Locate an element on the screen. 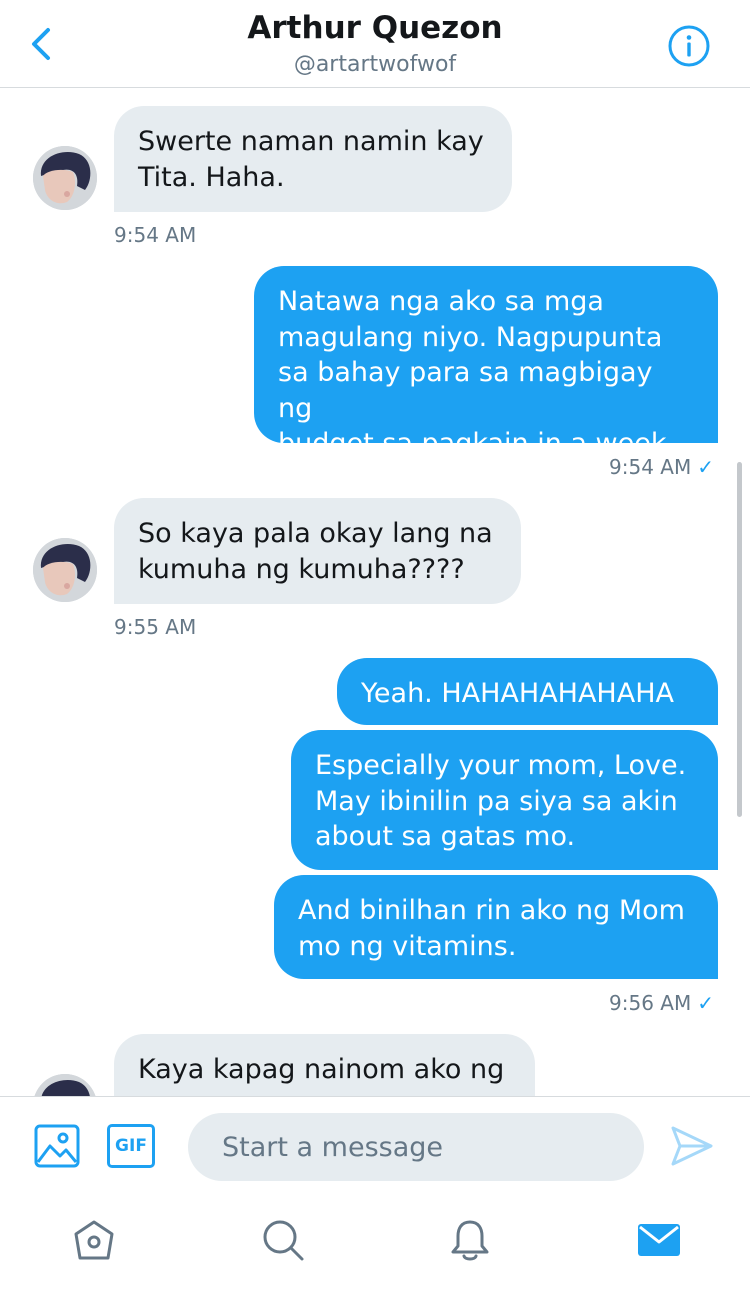  bottom-tab-bar is located at coordinates (375, 1246).